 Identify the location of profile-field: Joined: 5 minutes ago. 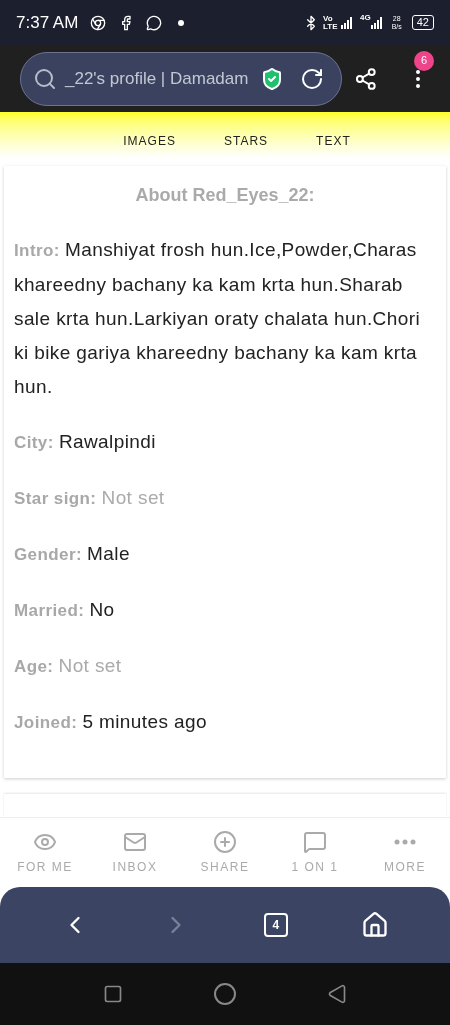
(225, 722).